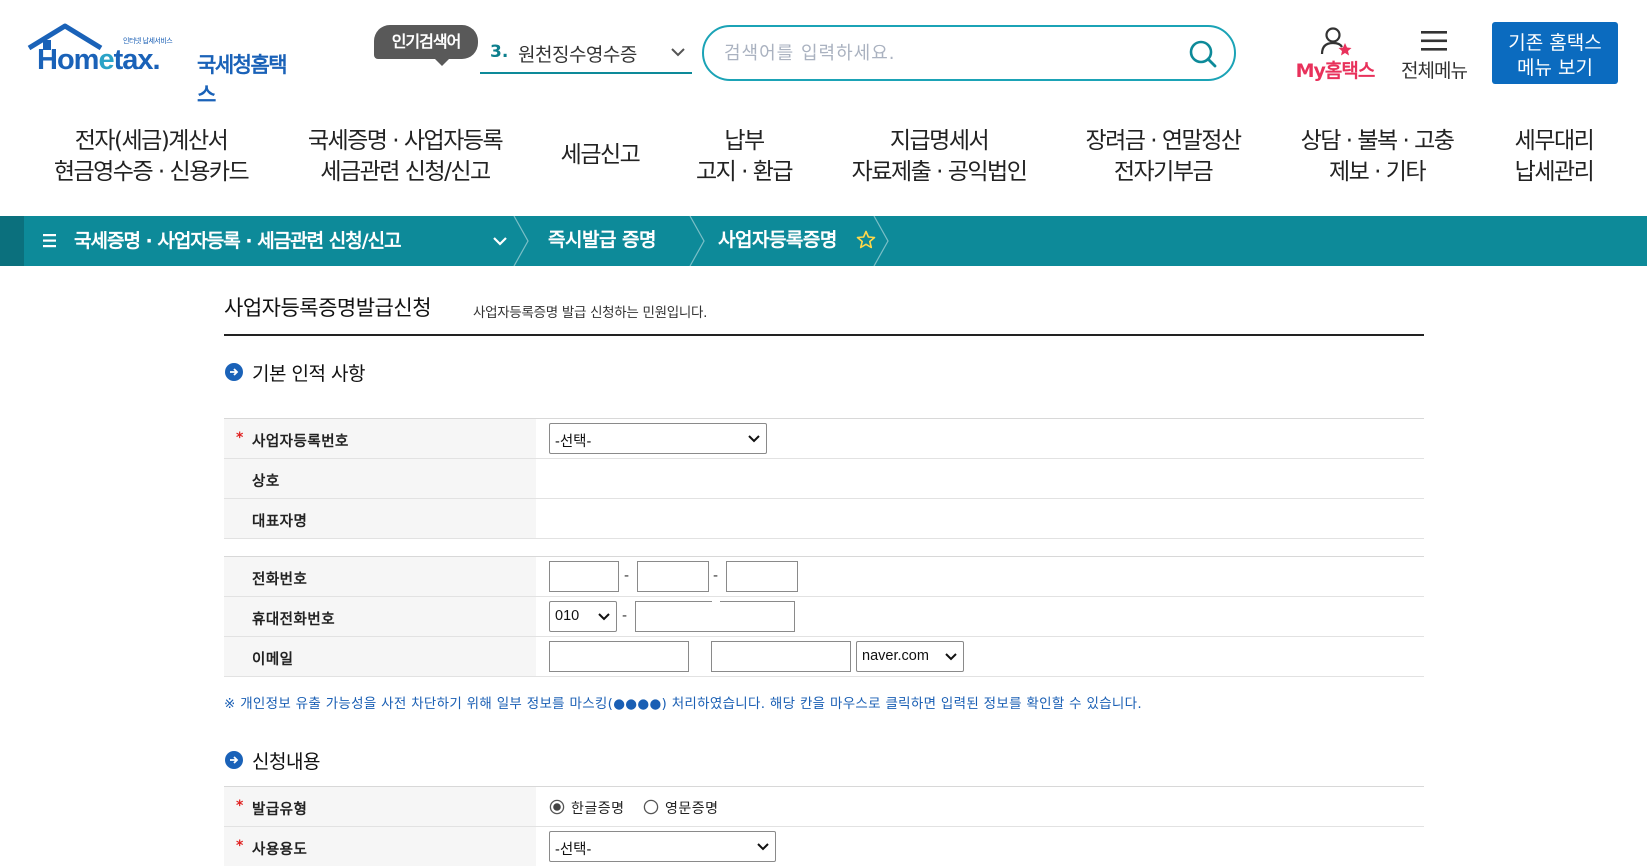  What do you see at coordinates (1554, 157) in the screenshot?
I see `gnb-item-agent: 세무대리 납세관리` at bounding box center [1554, 157].